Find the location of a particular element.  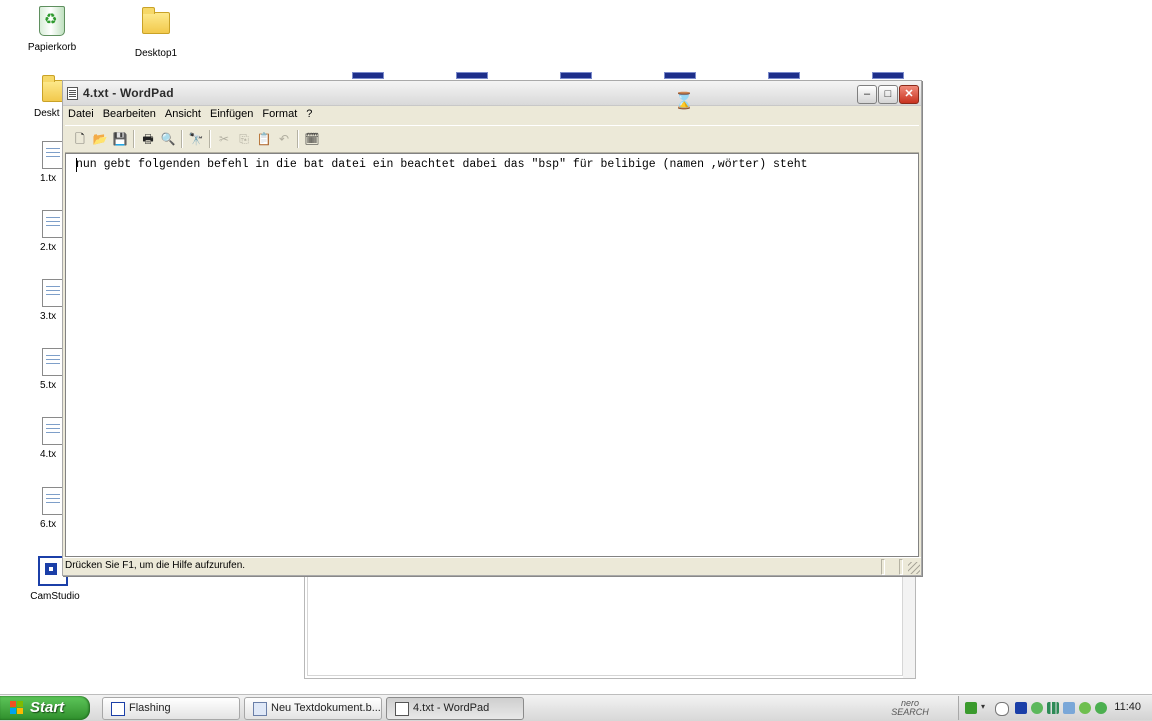

signal-strength-icon is located at coordinates (1053, 708).